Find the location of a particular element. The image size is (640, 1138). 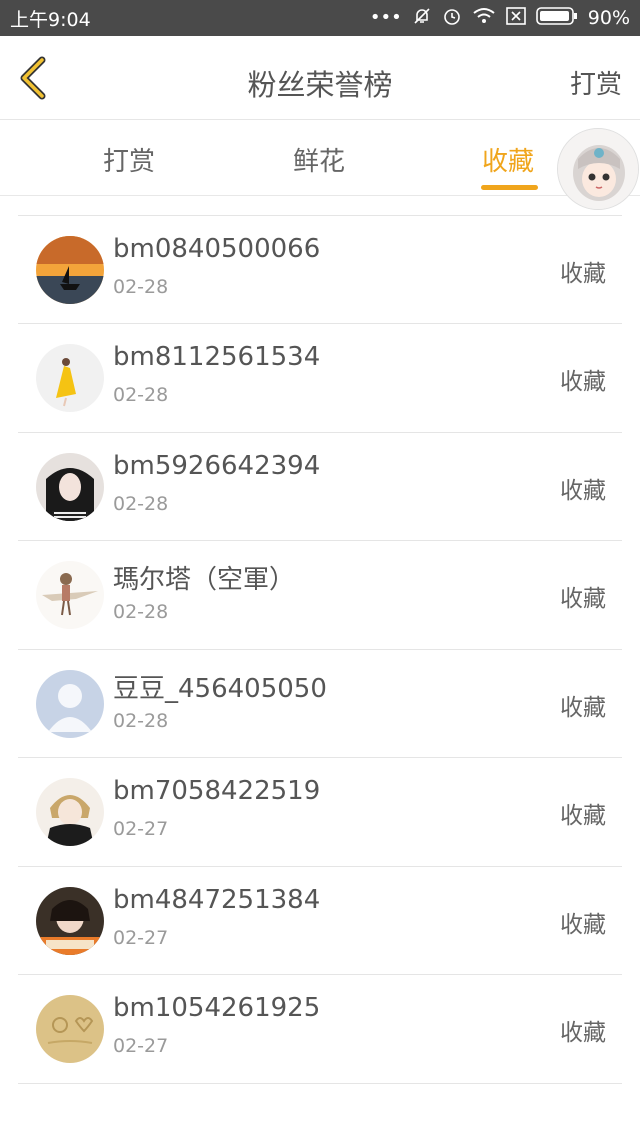

tab-flowers: 鲜花 is located at coordinates (319, 159).